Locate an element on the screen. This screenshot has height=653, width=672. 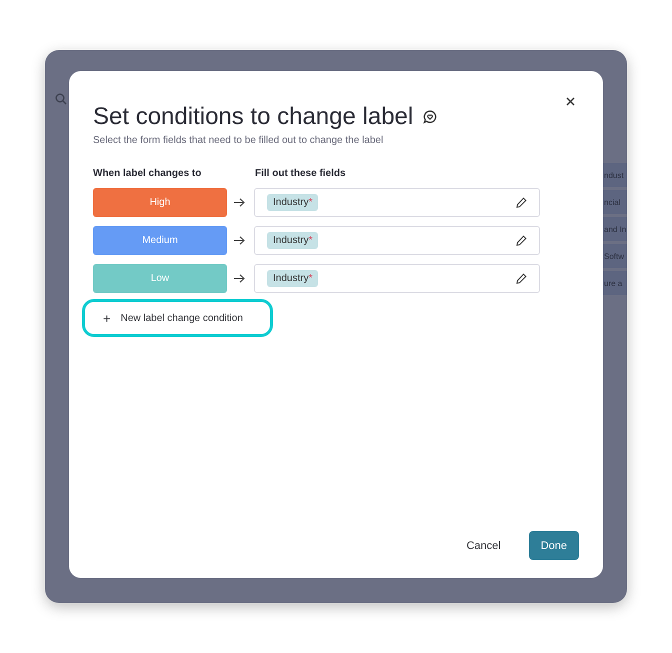
column-heading: Fill out these fields is located at coordinates (300, 173).